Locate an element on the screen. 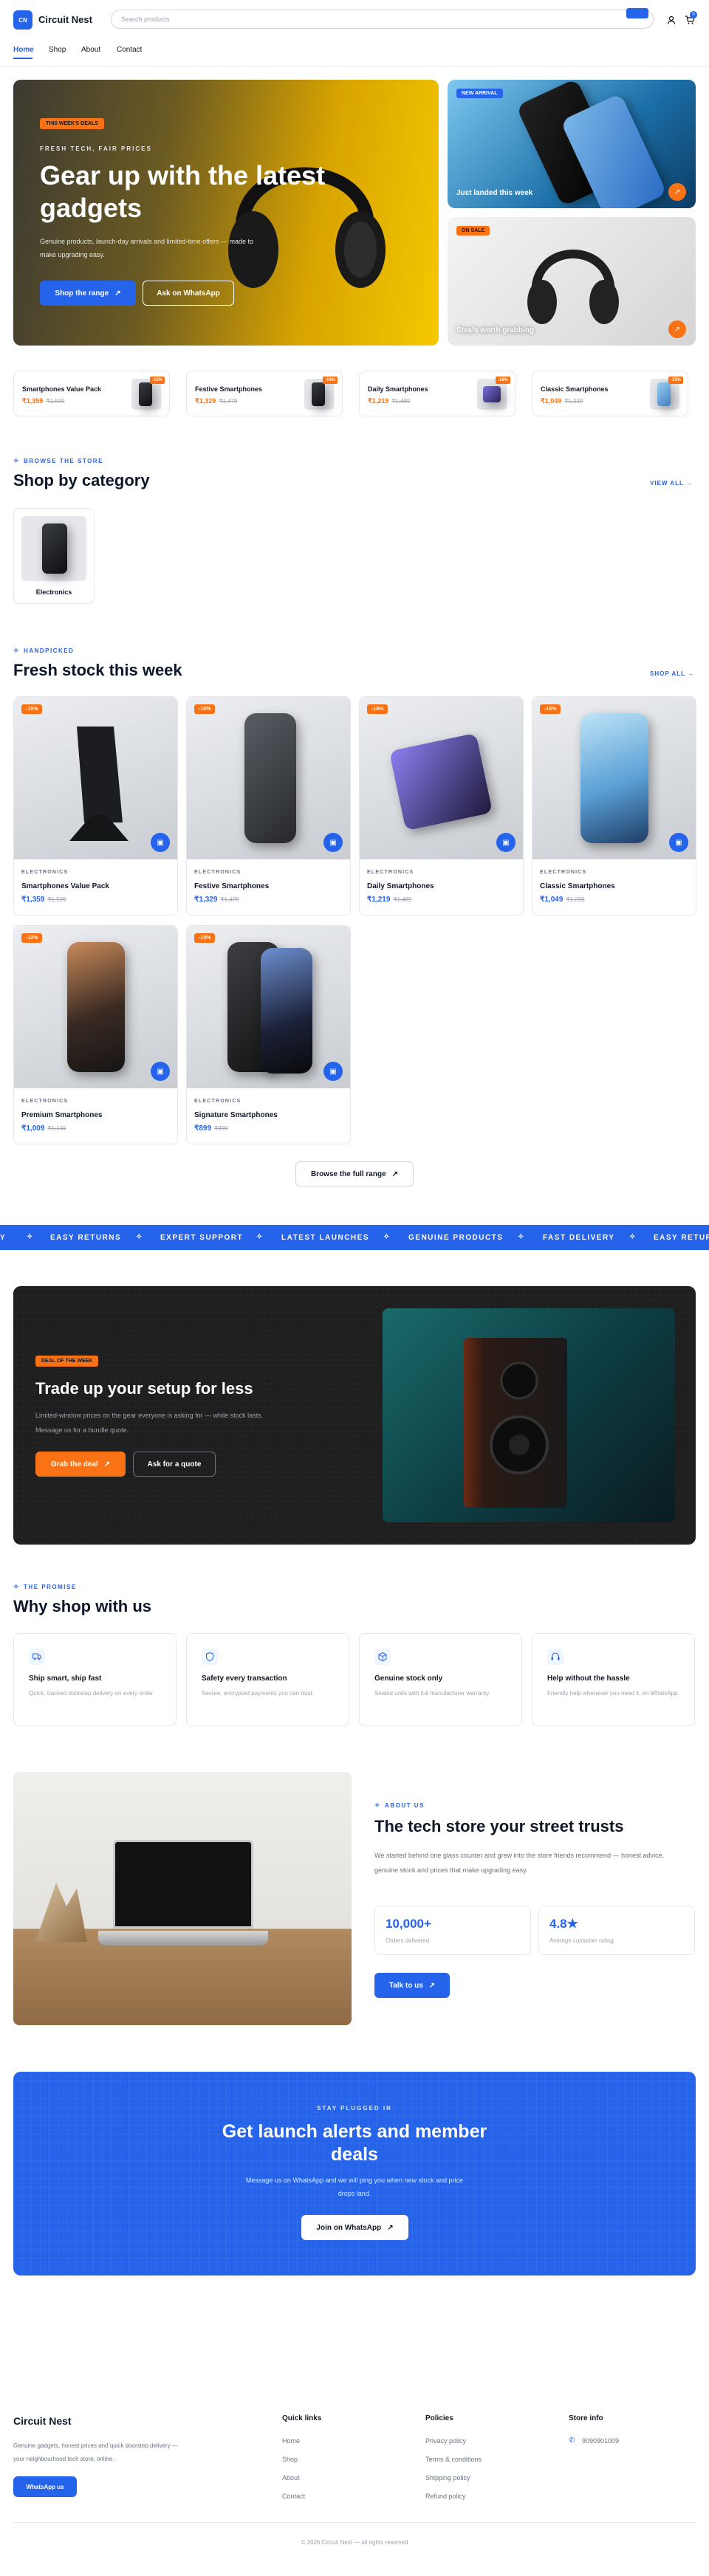 This screenshot has height=2576, width=709. grab-the-deal-button: Grab the deal ↗ is located at coordinates (80, 1464).